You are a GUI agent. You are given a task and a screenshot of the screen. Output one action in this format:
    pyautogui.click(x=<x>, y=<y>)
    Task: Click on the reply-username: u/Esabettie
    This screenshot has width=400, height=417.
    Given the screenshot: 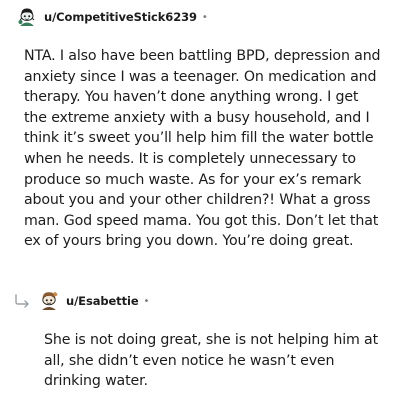 What is the action you would take?
    pyautogui.click(x=102, y=301)
    